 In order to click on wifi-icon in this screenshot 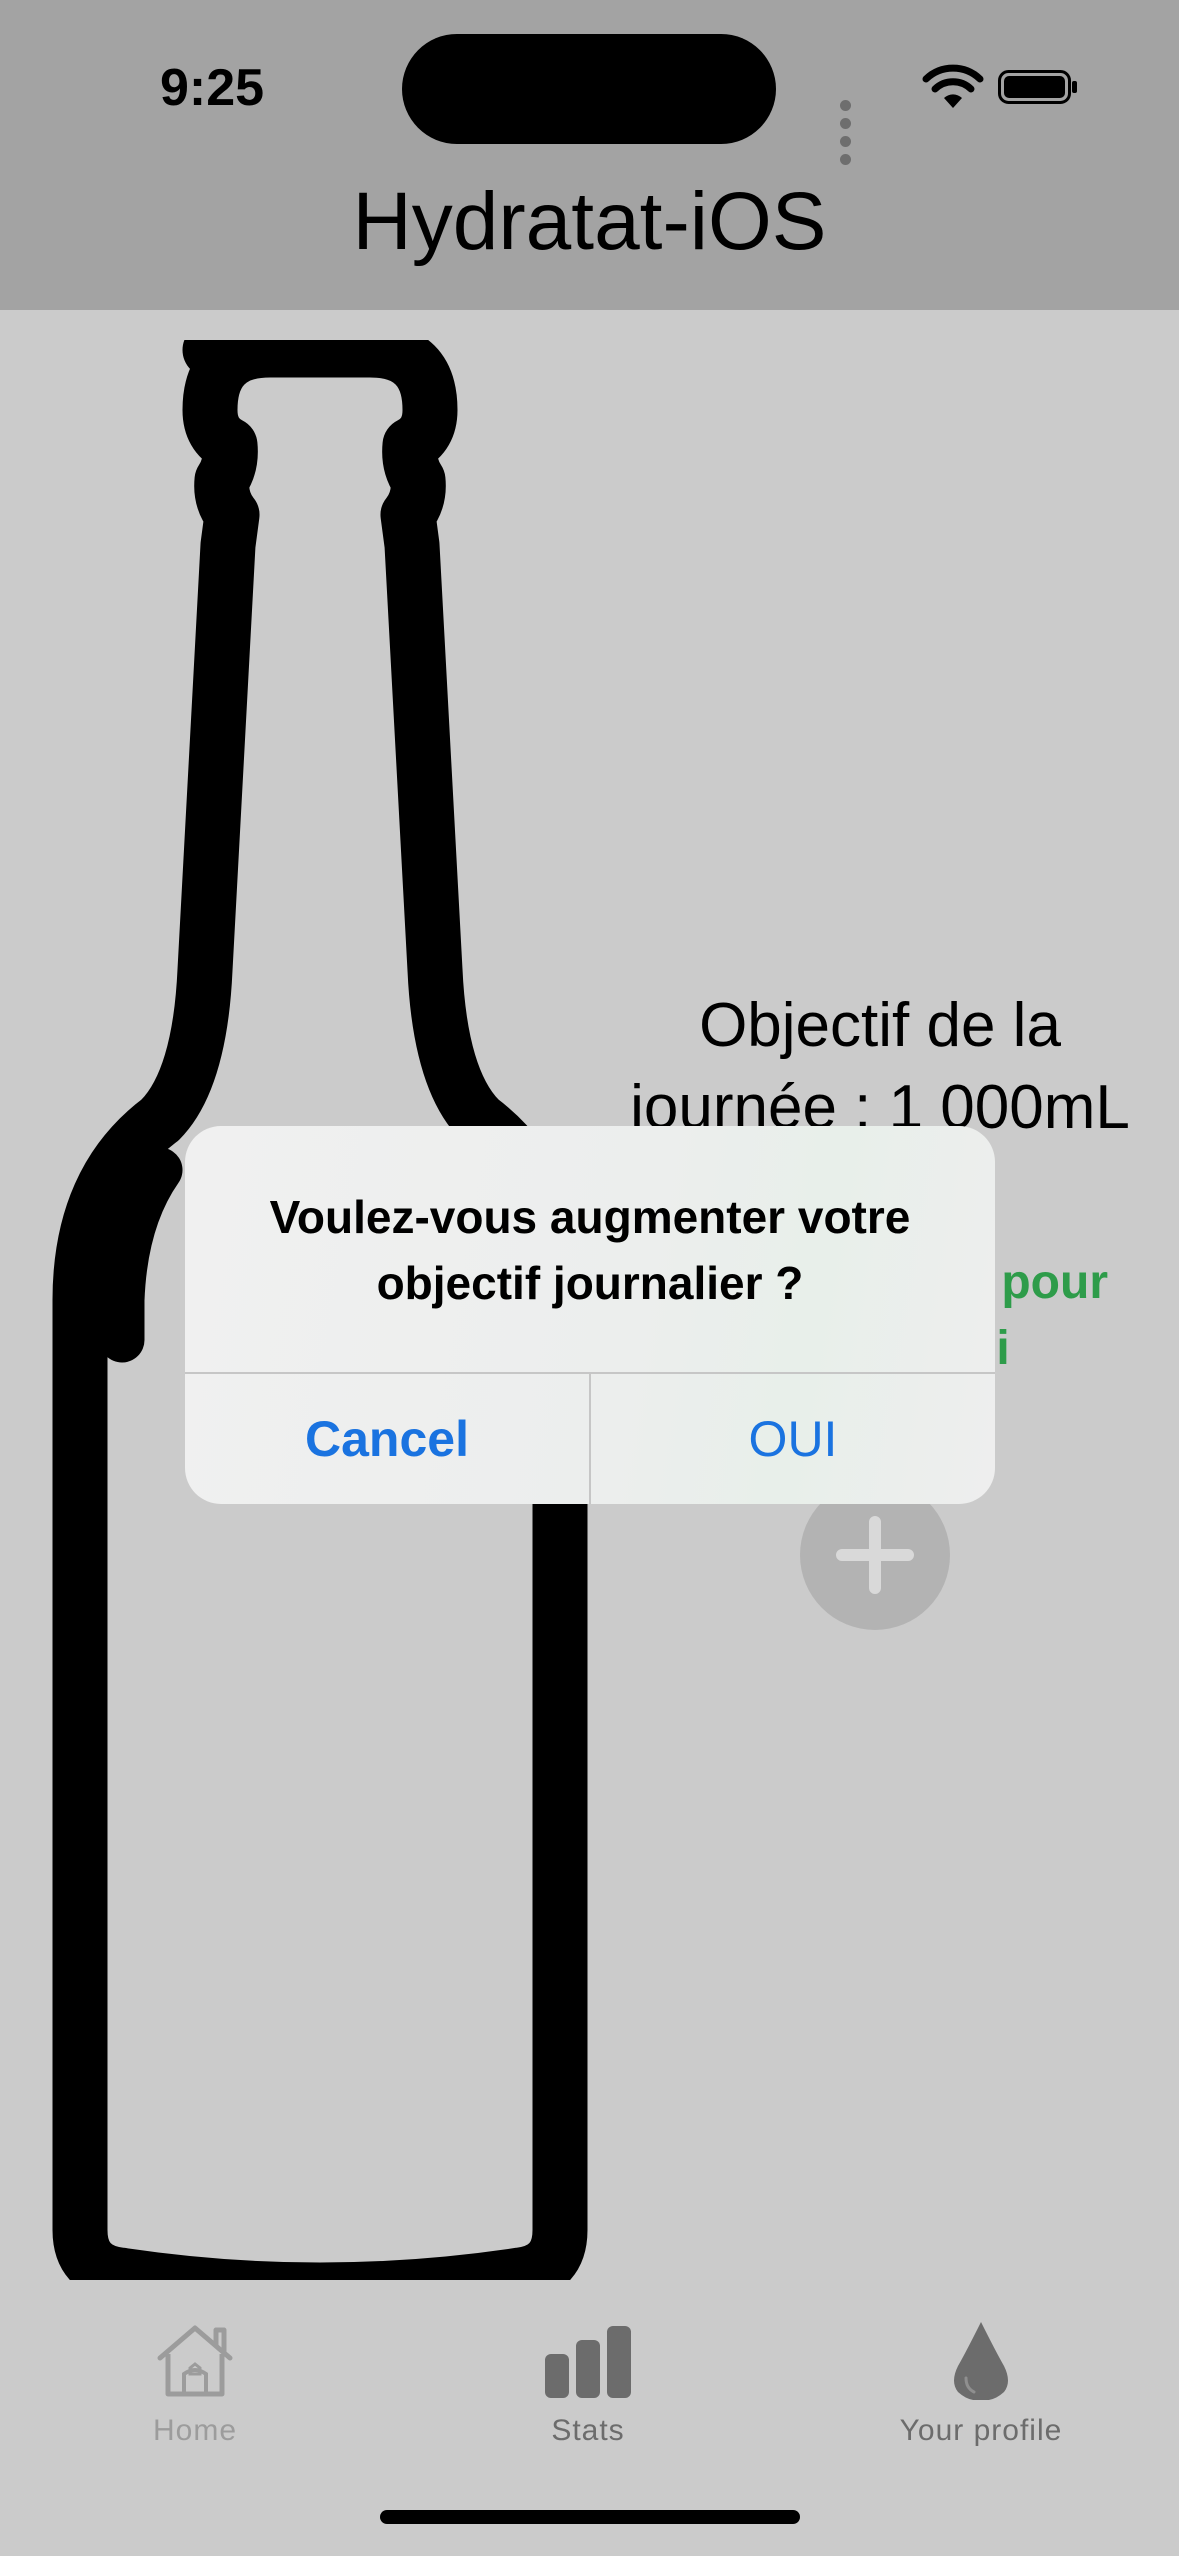, I will do `click(953, 86)`.